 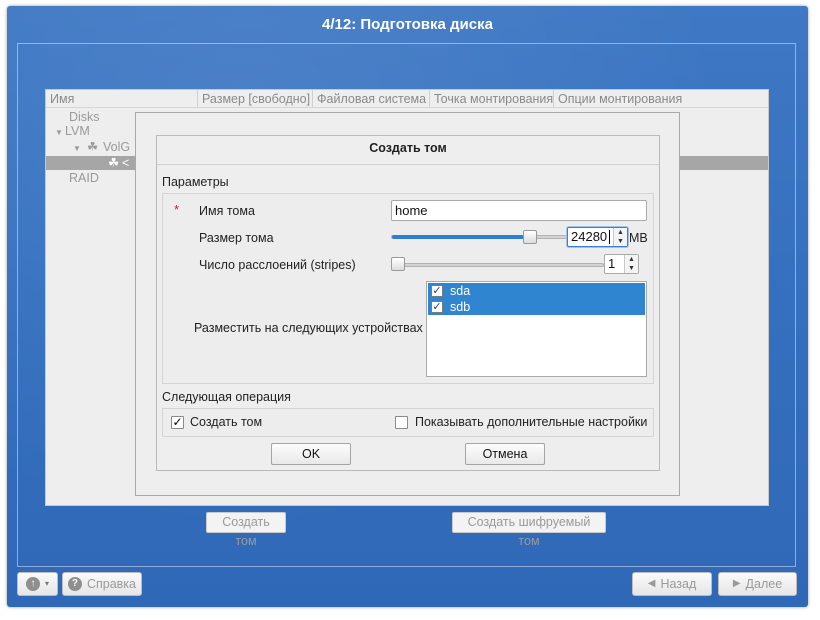 I want to click on next-button: ▶ Далее, so click(x=757, y=584).